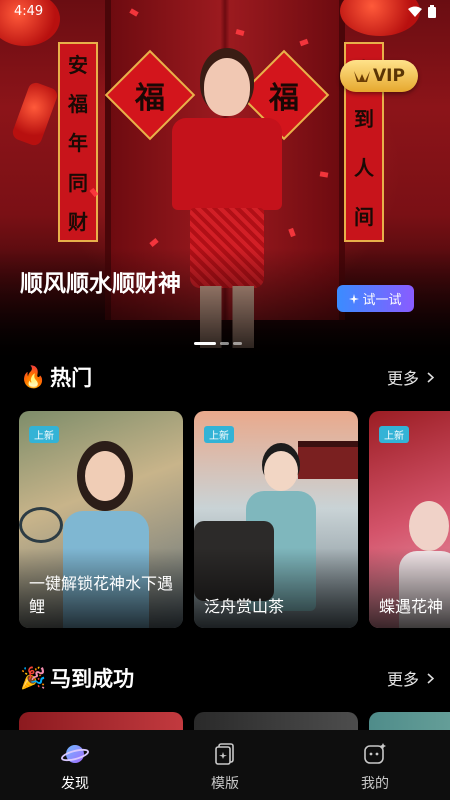 This screenshot has height=800, width=450. I want to click on status-time: 4:49, so click(29, 11).